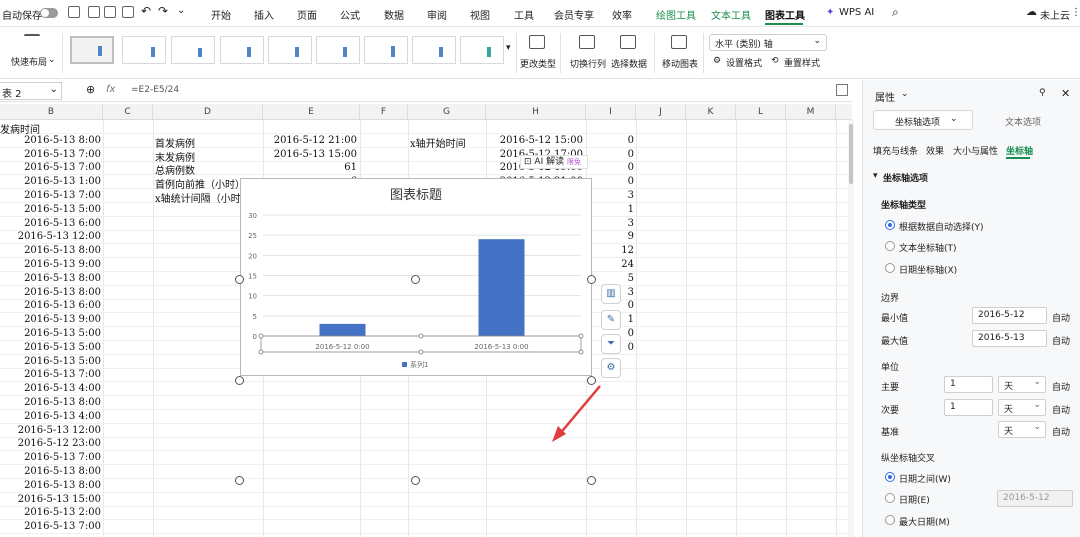 This screenshot has width=1080, height=537. What do you see at coordinates (221, 14) in the screenshot?
I see `tab-home: 开始` at bounding box center [221, 14].